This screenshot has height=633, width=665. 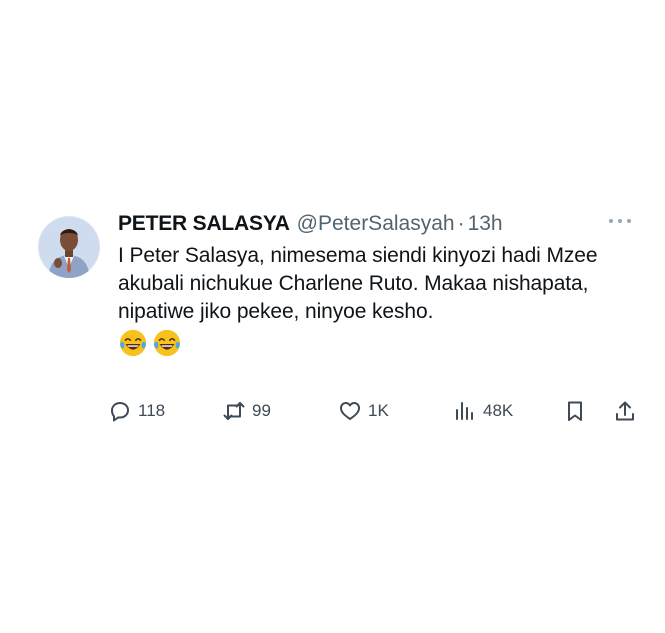 I want to click on share-button, so click(x=625, y=411).